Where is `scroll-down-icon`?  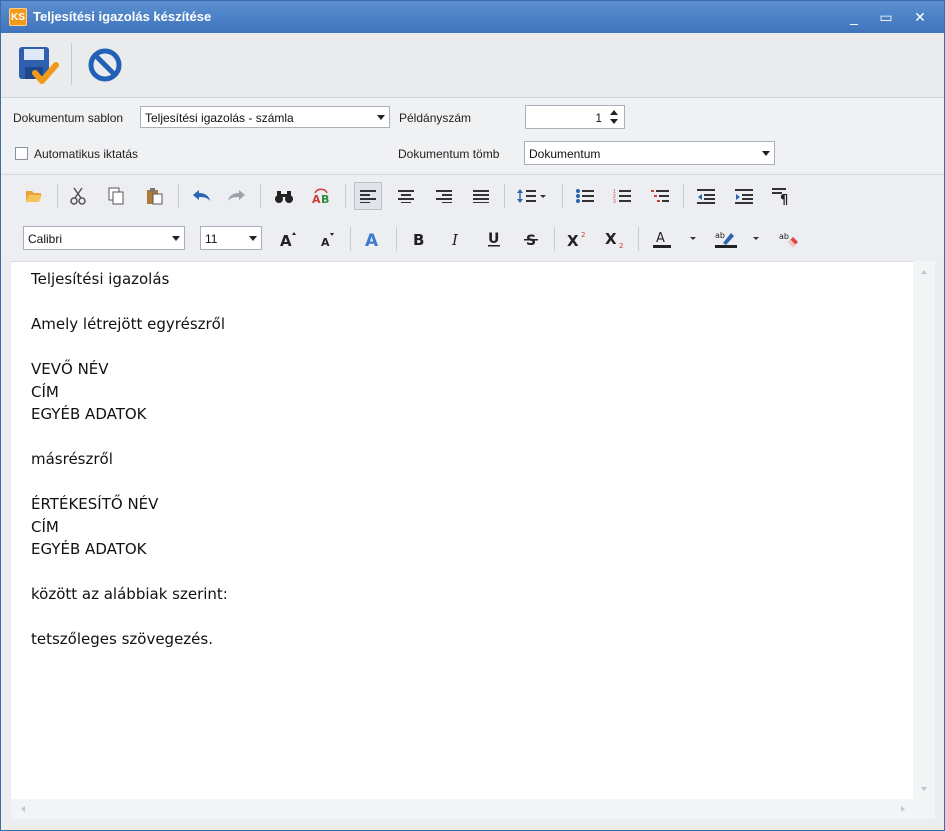 scroll-down-icon is located at coordinates (924, 789).